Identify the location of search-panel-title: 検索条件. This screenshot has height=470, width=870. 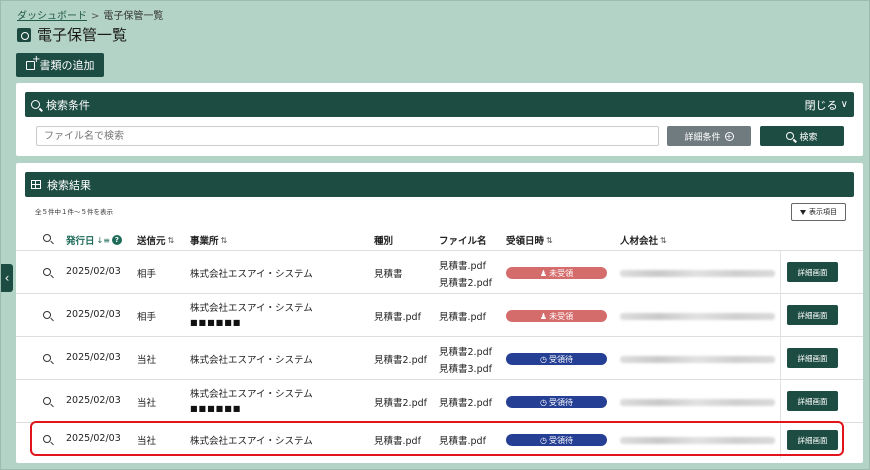
(68, 105).